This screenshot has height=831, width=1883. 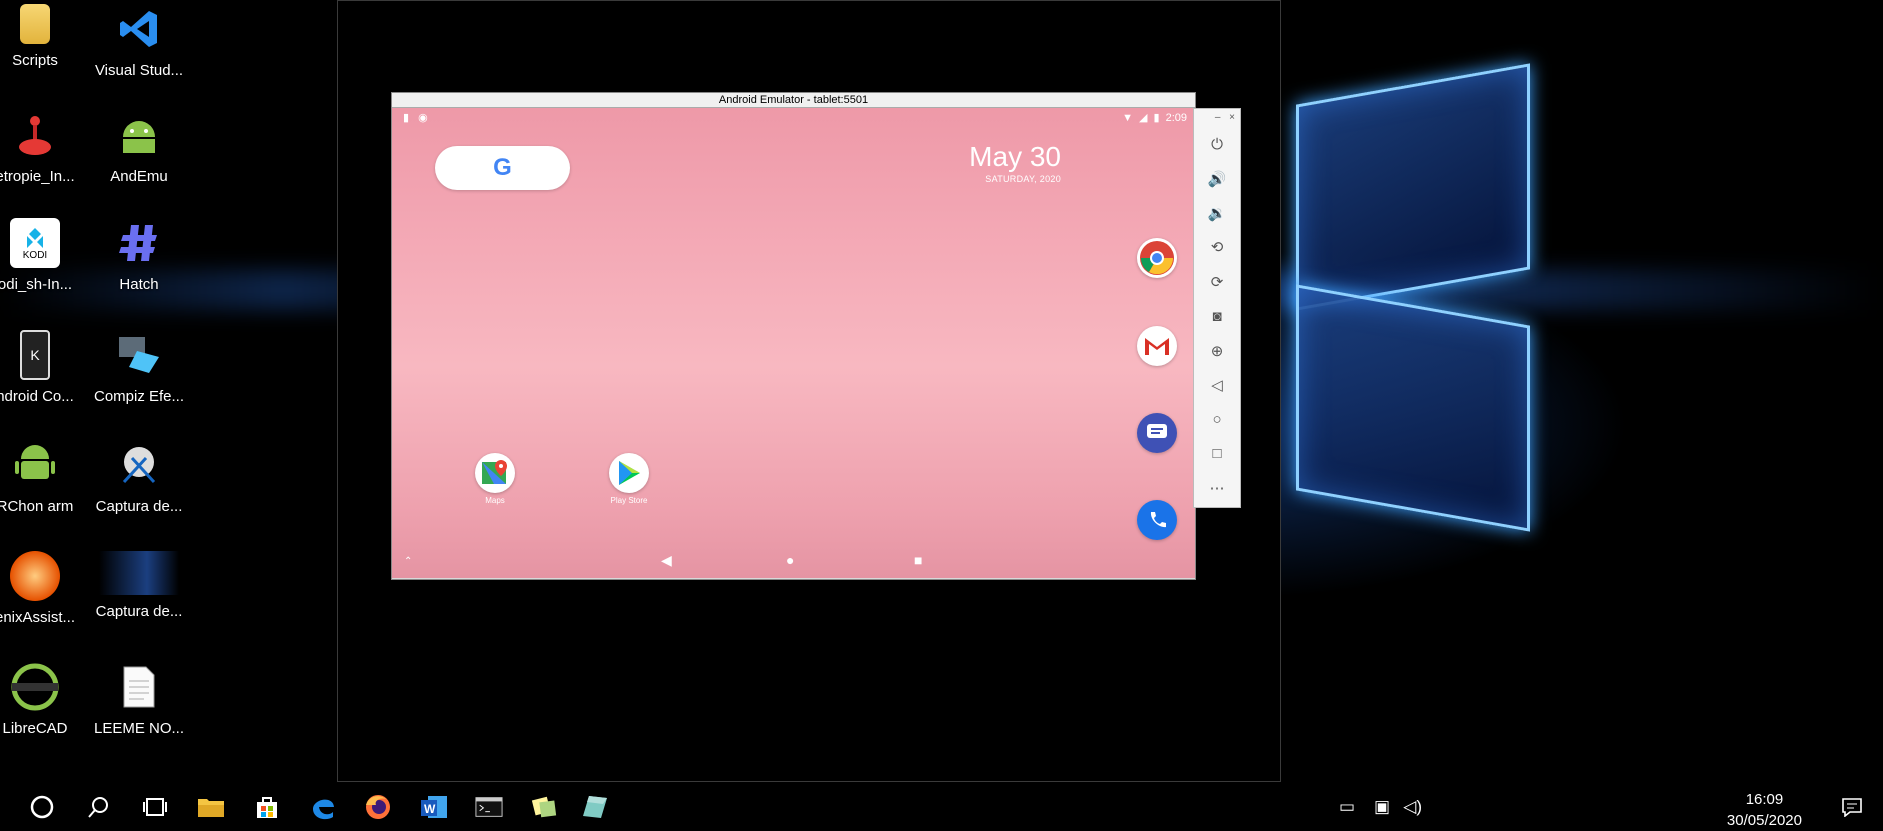 What do you see at coordinates (35, 355) in the screenshot?
I see `kde-connect-icon: K` at bounding box center [35, 355].